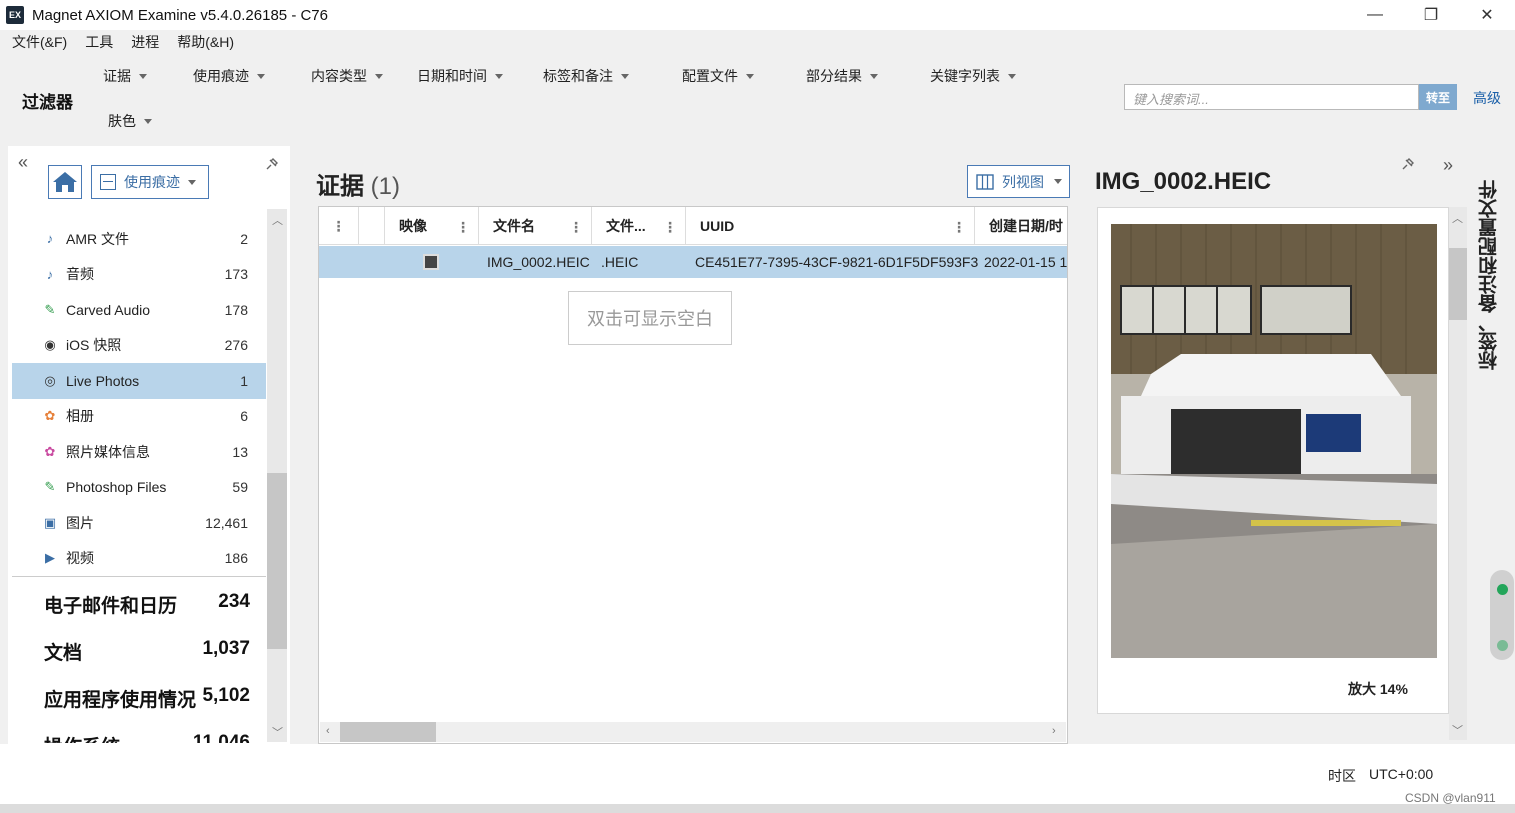 Image resolution: width=1515 pixels, height=813 pixels. What do you see at coordinates (1021, 226) in the screenshot?
I see `column-header-created: 创建日期/时` at bounding box center [1021, 226].